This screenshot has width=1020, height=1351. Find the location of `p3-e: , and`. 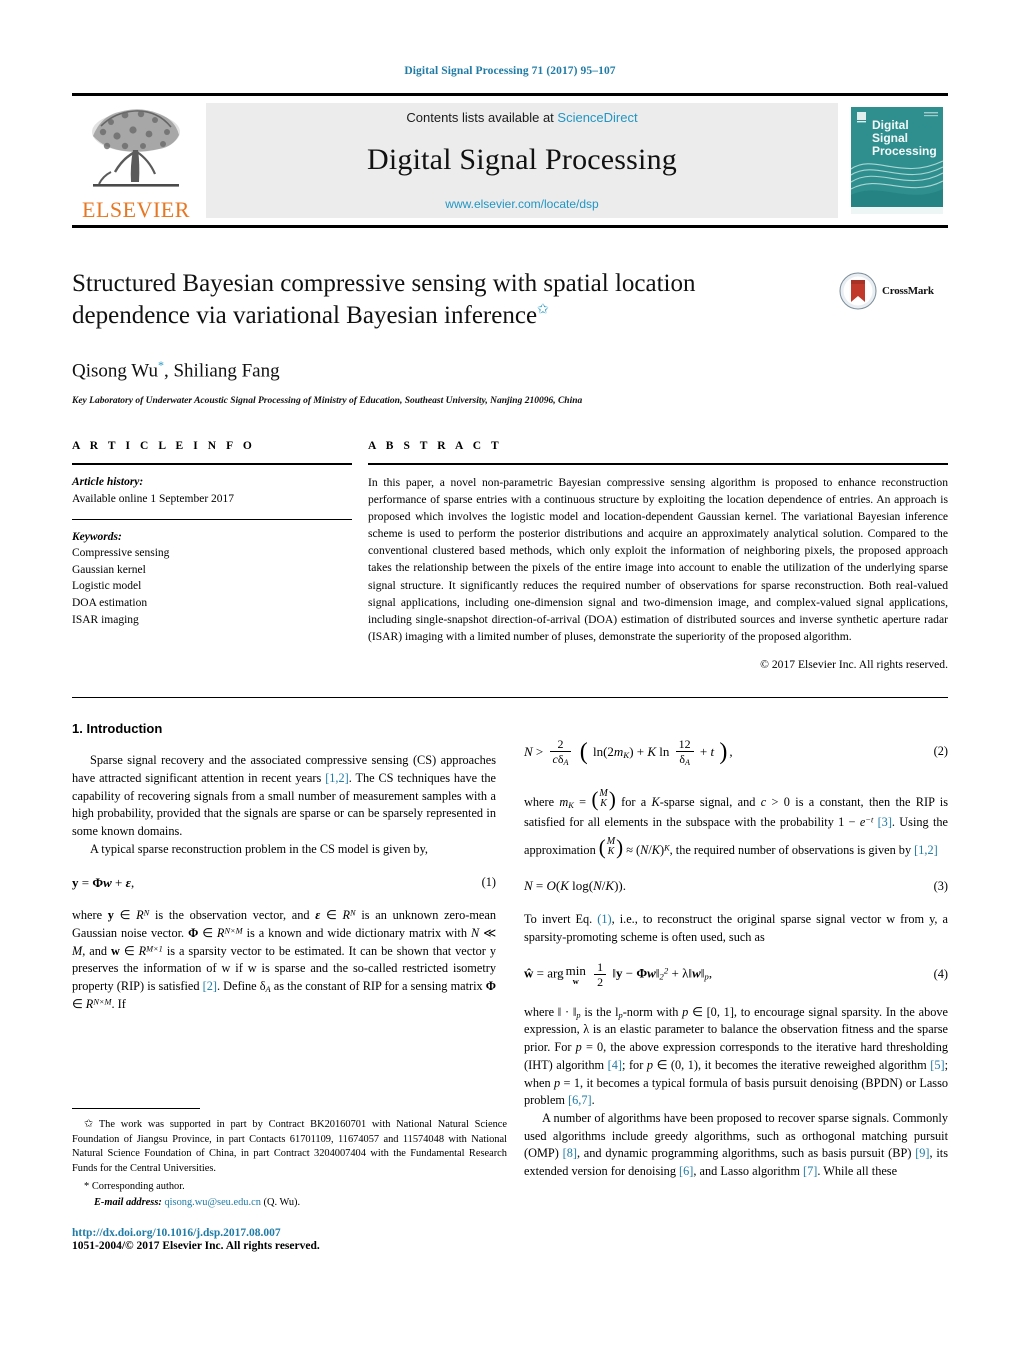

p3-e: , and is located at coordinates (97, 950).